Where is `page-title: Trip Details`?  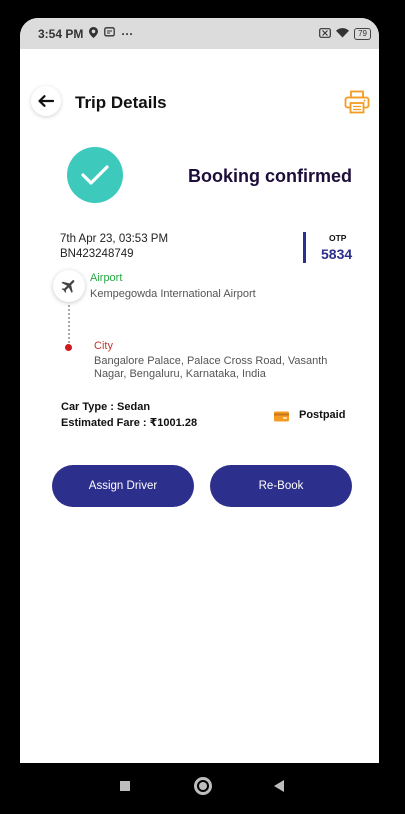
page-title: Trip Details is located at coordinates (121, 102).